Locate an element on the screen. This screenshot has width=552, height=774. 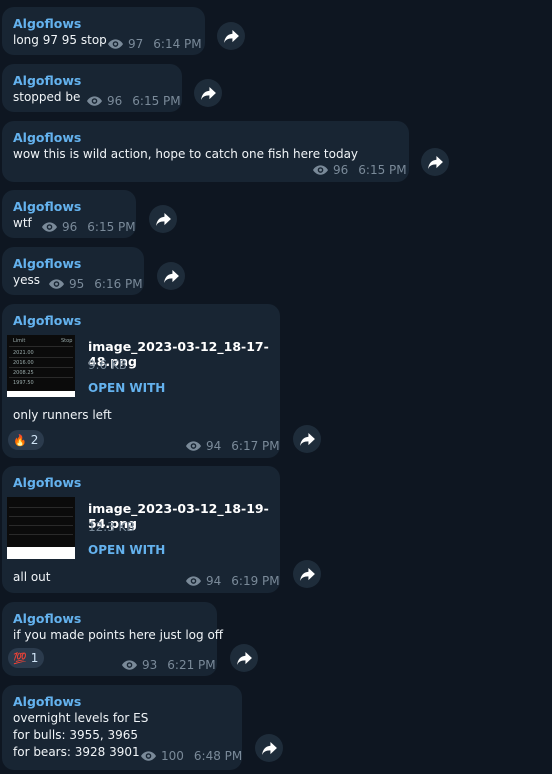
message-text-line: for bulls: 3955, 3965 is located at coordinates (76, 735).